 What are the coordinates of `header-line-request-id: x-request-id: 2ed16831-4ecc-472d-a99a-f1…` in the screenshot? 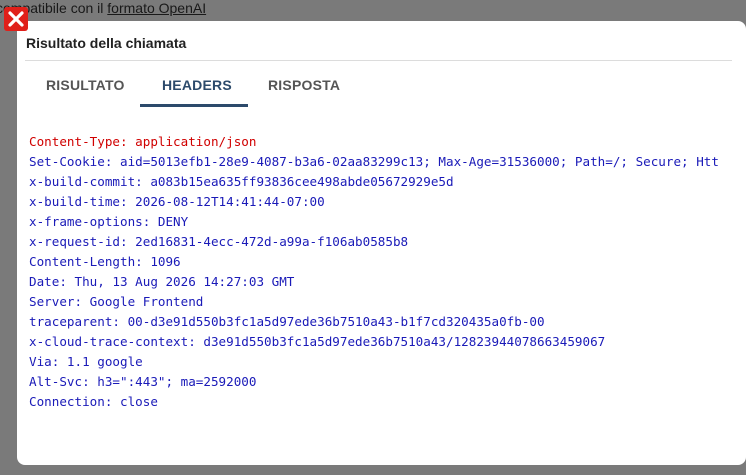 It's located at (219, 241).